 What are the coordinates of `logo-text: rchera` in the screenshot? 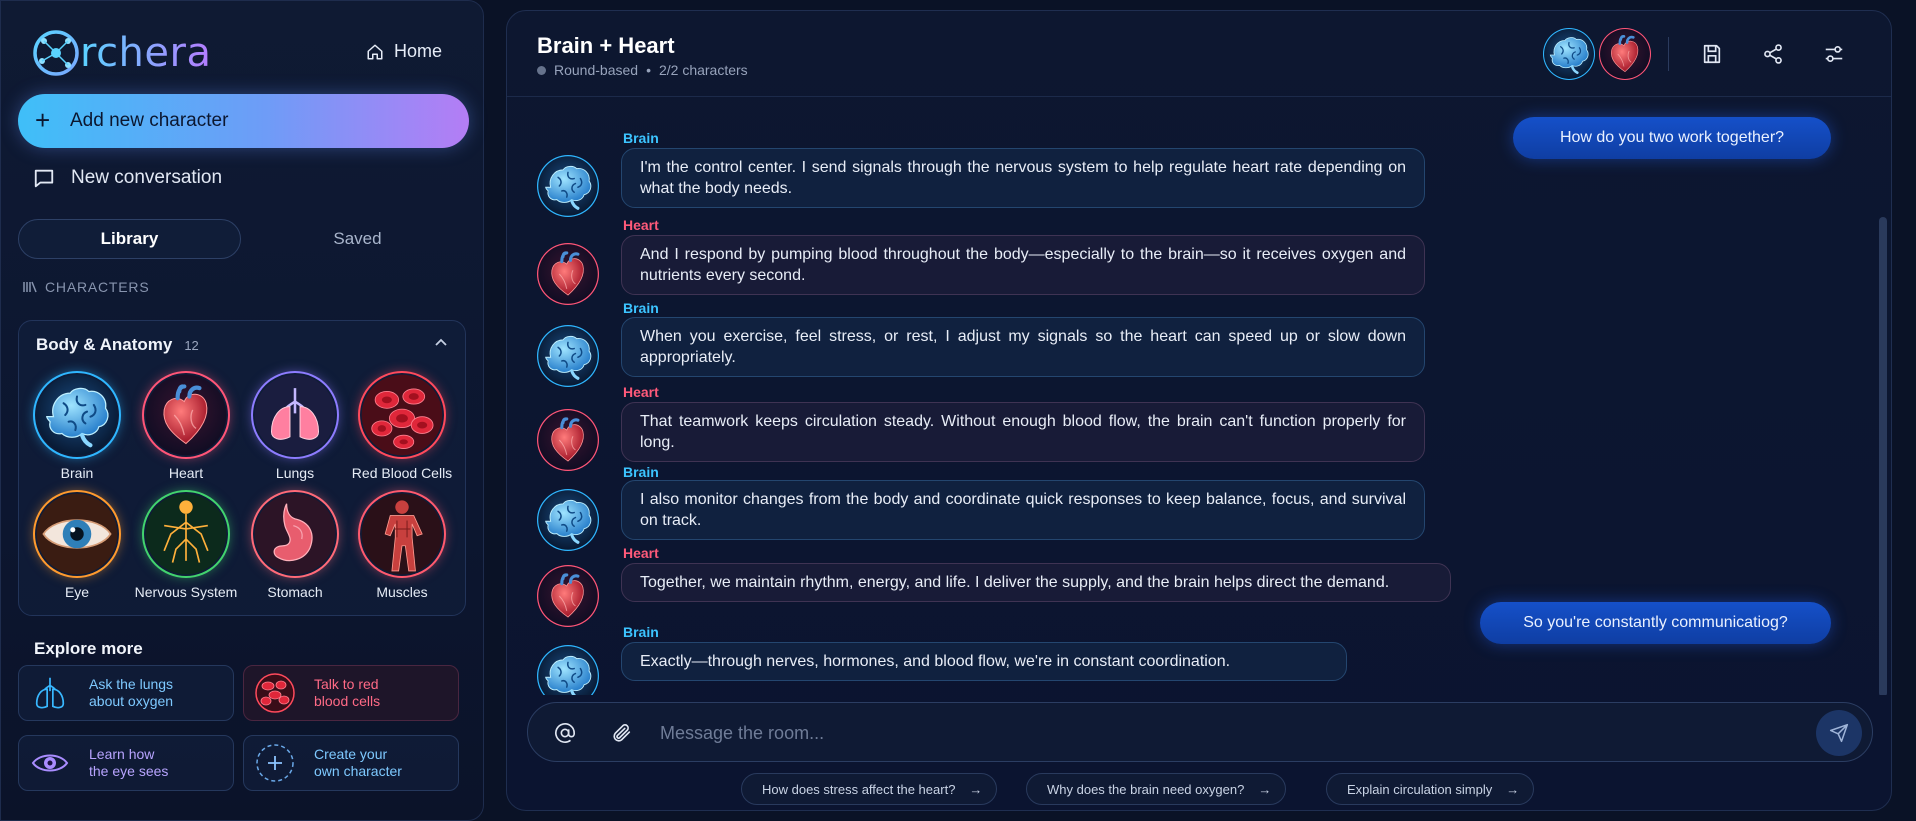 It's located at (146, 53).